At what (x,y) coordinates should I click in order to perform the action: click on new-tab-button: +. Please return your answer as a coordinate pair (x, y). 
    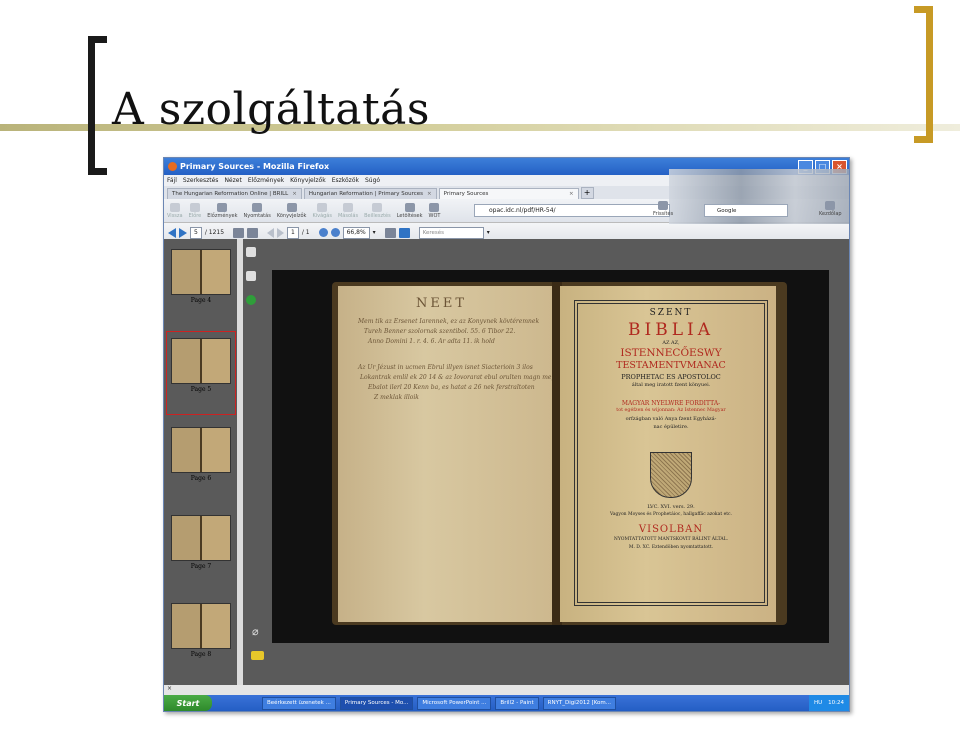
    Looking at the image, I should click on (587, 193).